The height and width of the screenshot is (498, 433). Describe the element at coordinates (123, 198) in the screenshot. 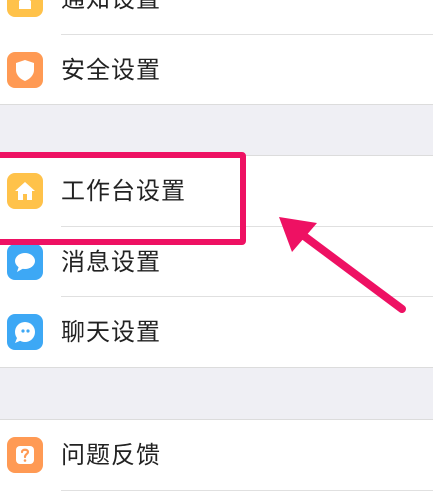

I see `highlight-box` at that location.